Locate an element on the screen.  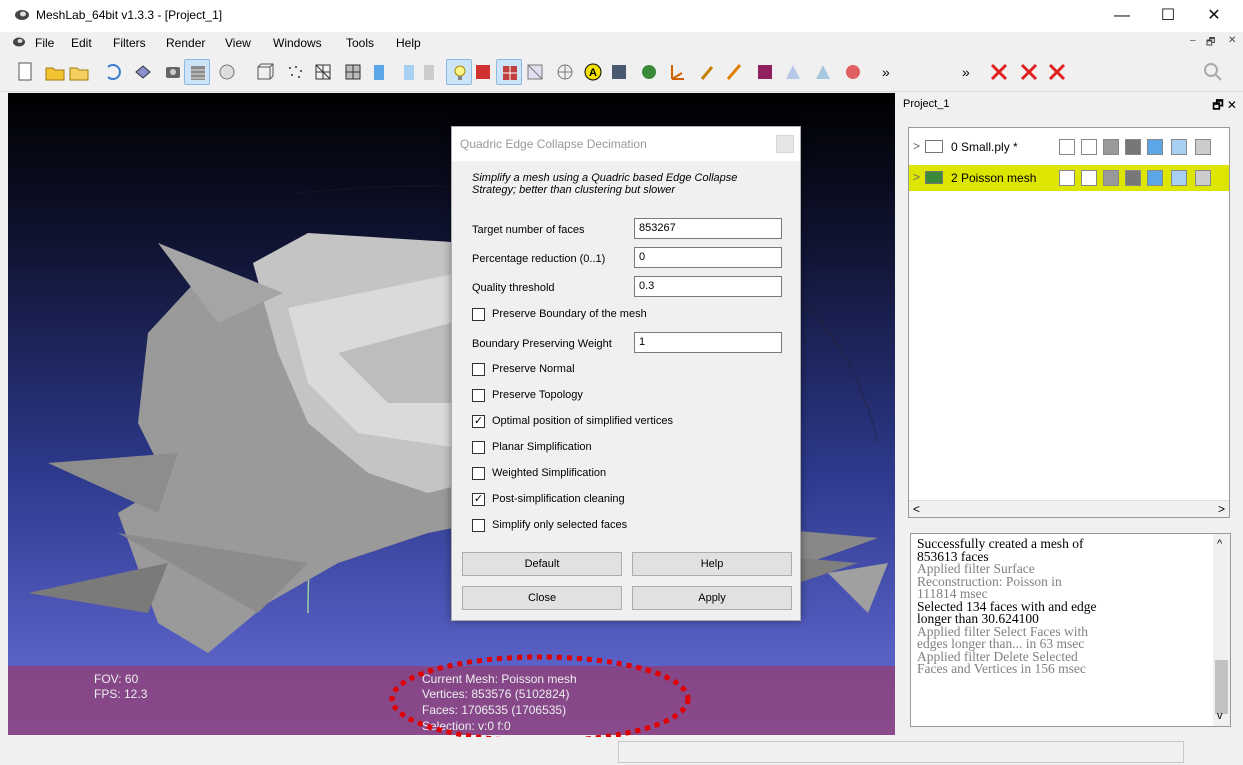
scroll-up-icon: ^ is located at coordinates (1219, 544).